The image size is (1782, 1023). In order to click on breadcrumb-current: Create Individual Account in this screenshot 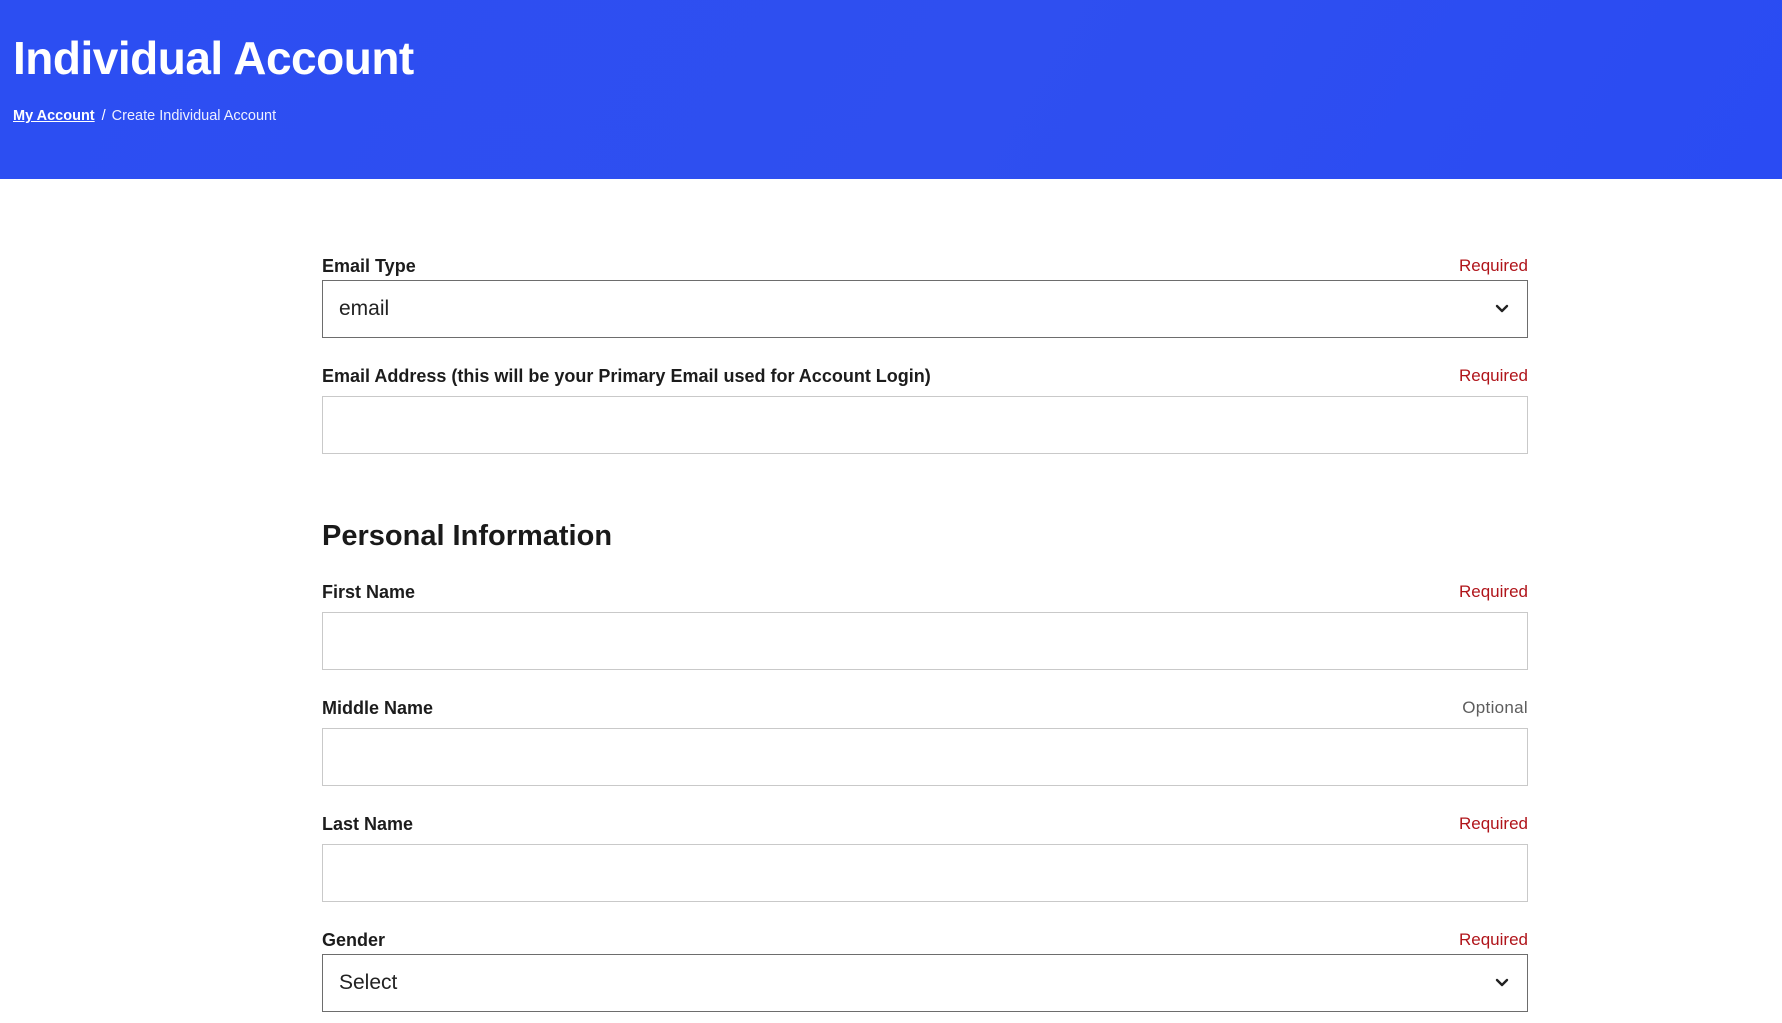, I will do `click(194, 116)`.